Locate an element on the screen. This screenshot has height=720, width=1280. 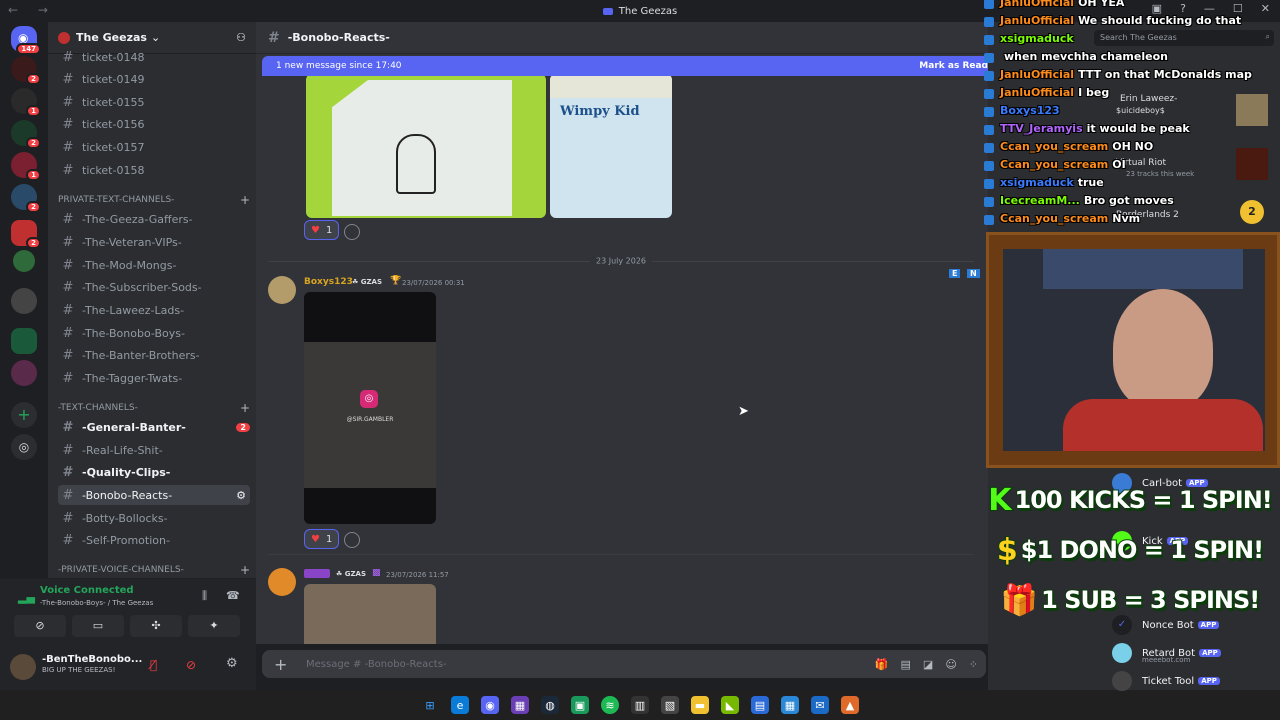
video-handle: @SIR.GAMBLER is located at coordinates (370, 419).